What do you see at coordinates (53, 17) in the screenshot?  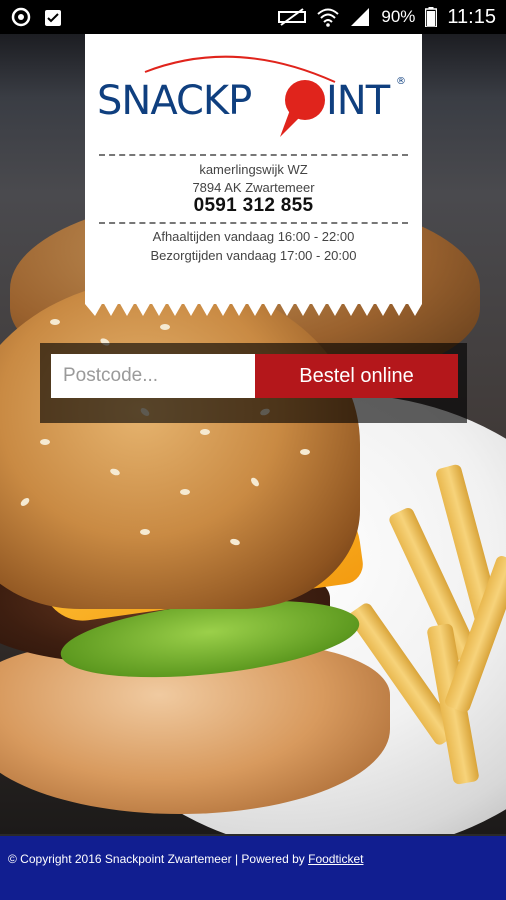 I see `clipboard-check-icon` at bounding box center [53, 17].